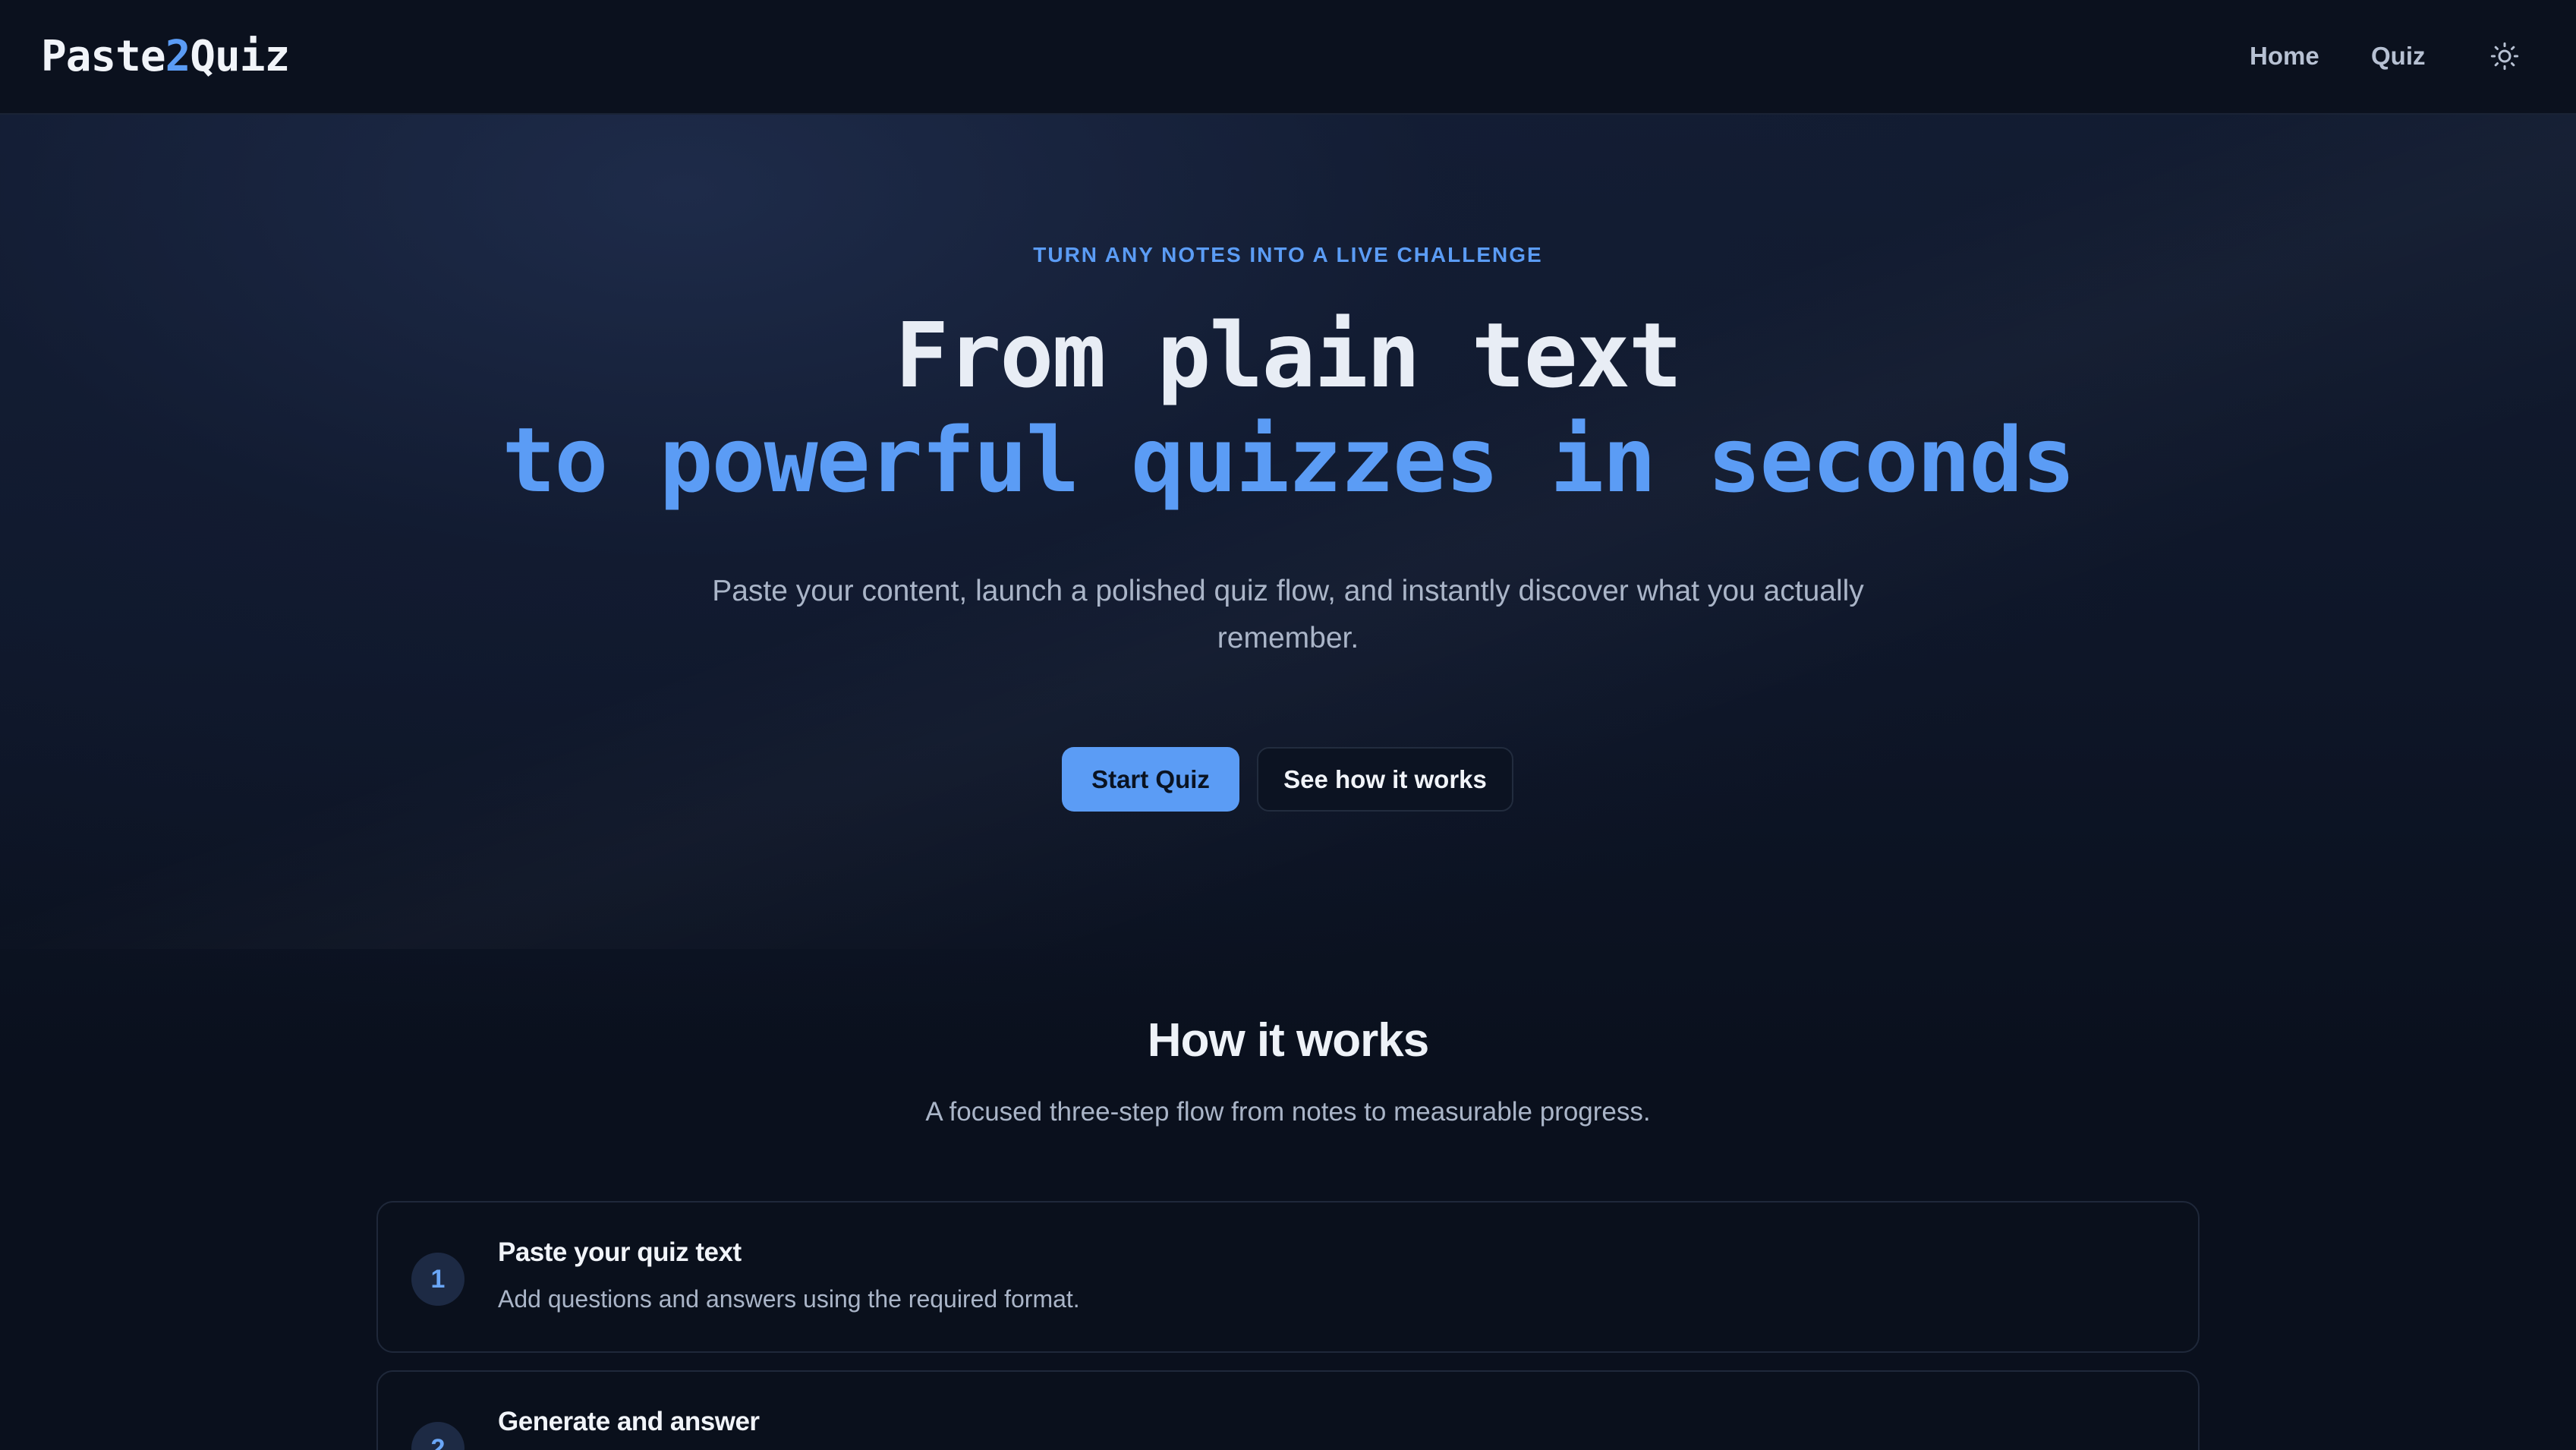 The image size is (2576, 1450). Describe the element at coordinates (437, 1279) in the screenshot. I see `step-number-badge: 1` at that location.